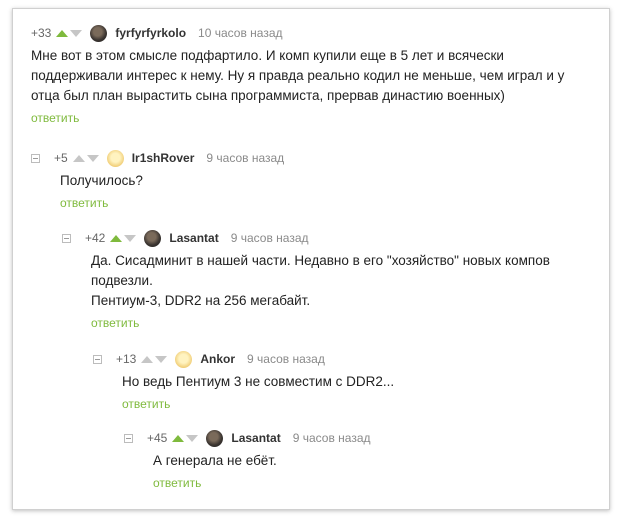 The image size is (620, 518). Describe the element at coordinates (122, 280) in the screenshot. I see `comment-line: подвезли.` at that location.